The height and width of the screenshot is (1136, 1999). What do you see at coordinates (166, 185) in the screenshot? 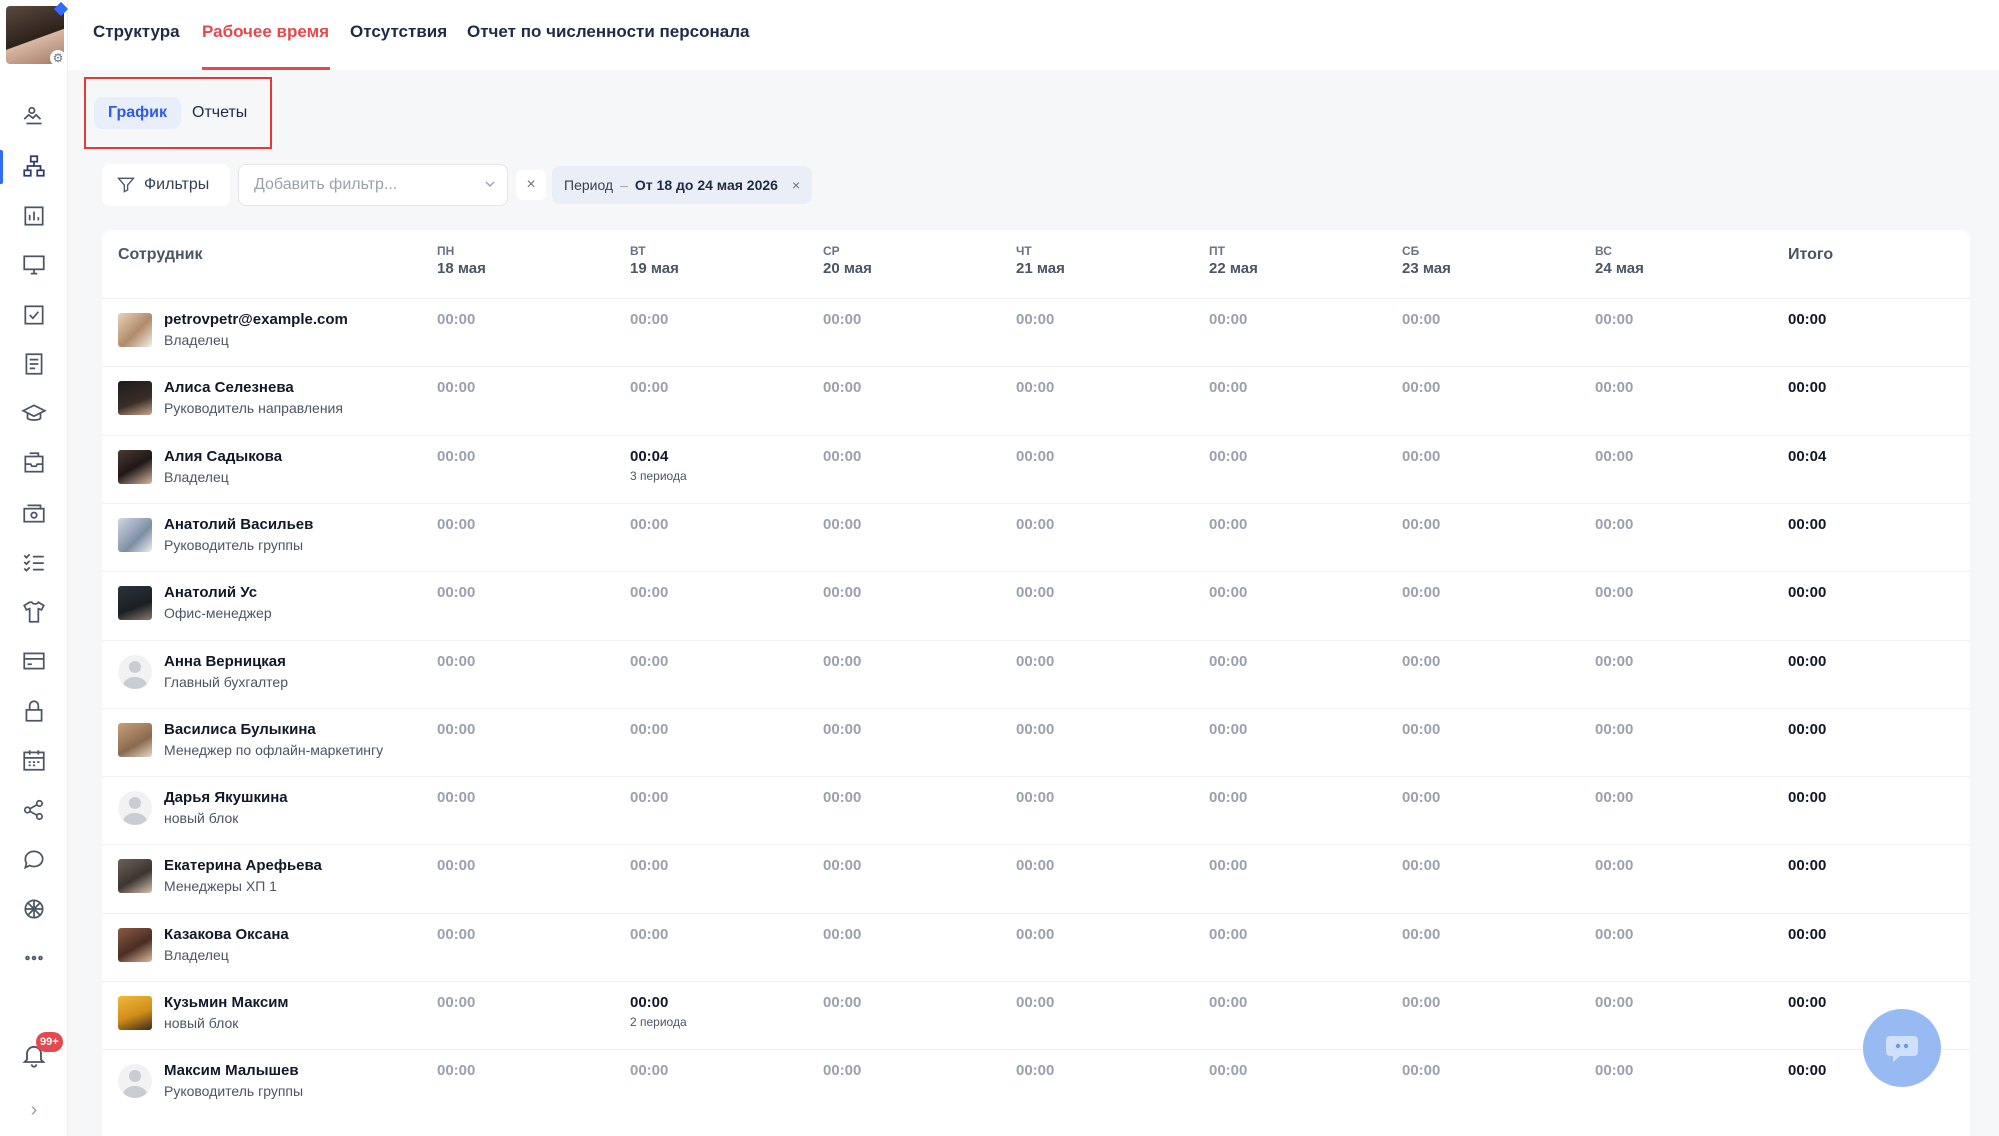
I see `filters-button: Фильтры` at bounding box center [166, 185].